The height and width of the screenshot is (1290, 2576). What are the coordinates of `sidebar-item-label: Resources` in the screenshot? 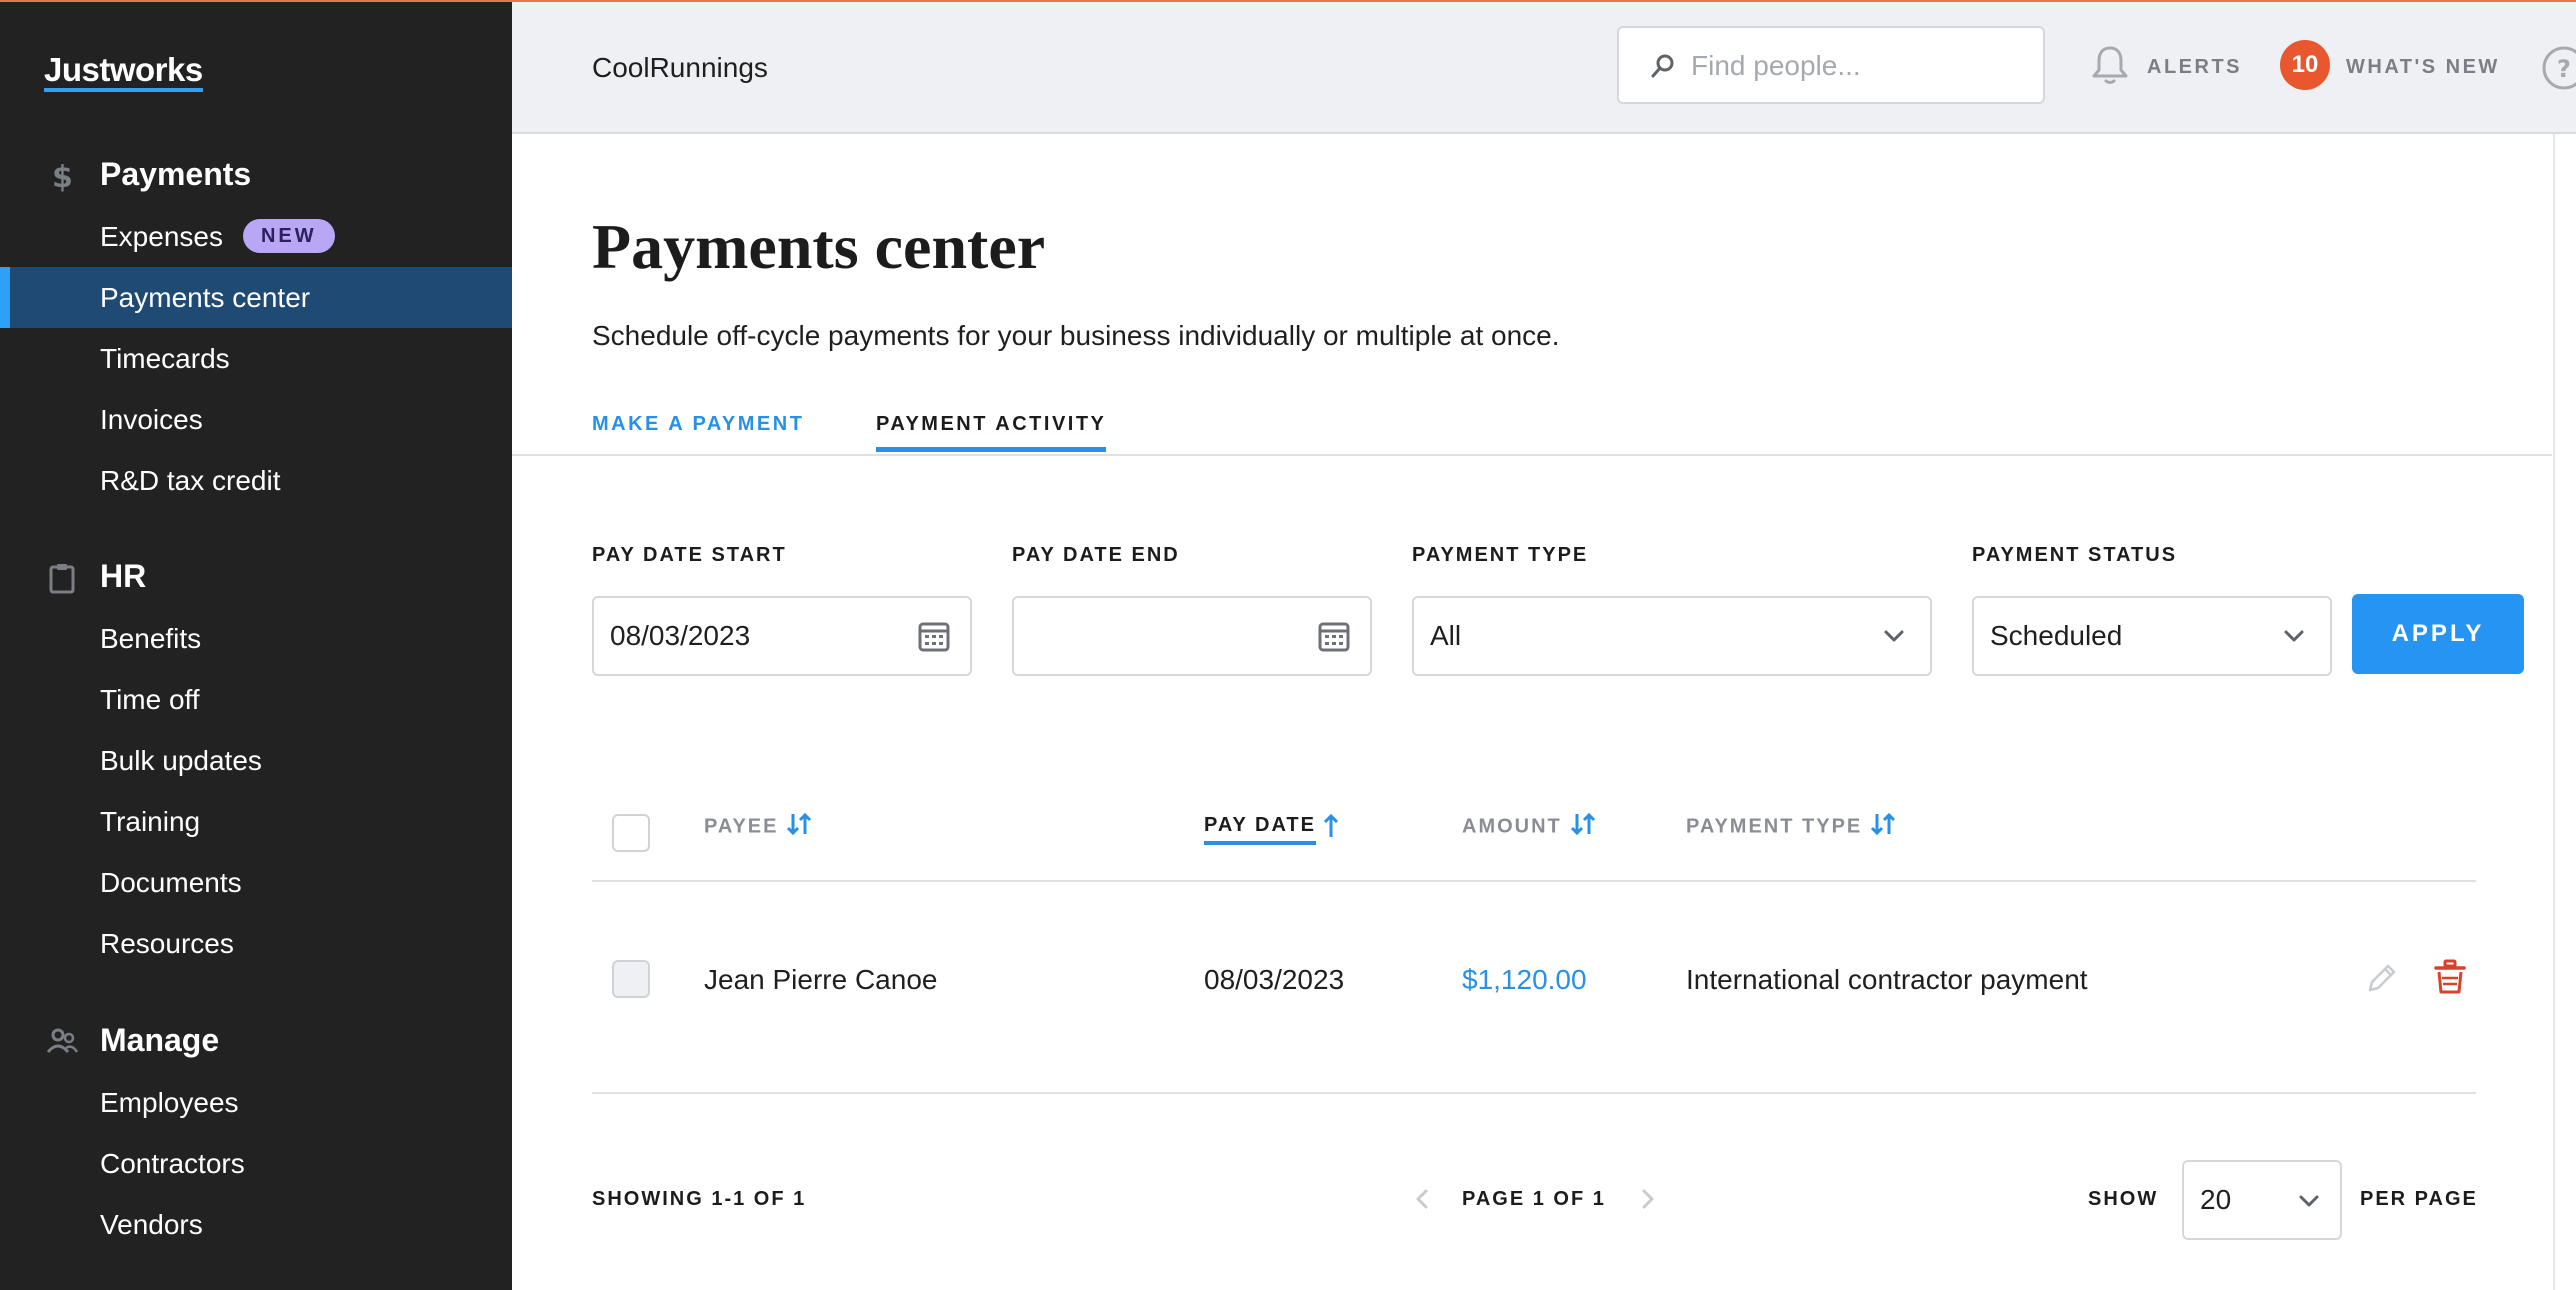 It's located at (167, 943).